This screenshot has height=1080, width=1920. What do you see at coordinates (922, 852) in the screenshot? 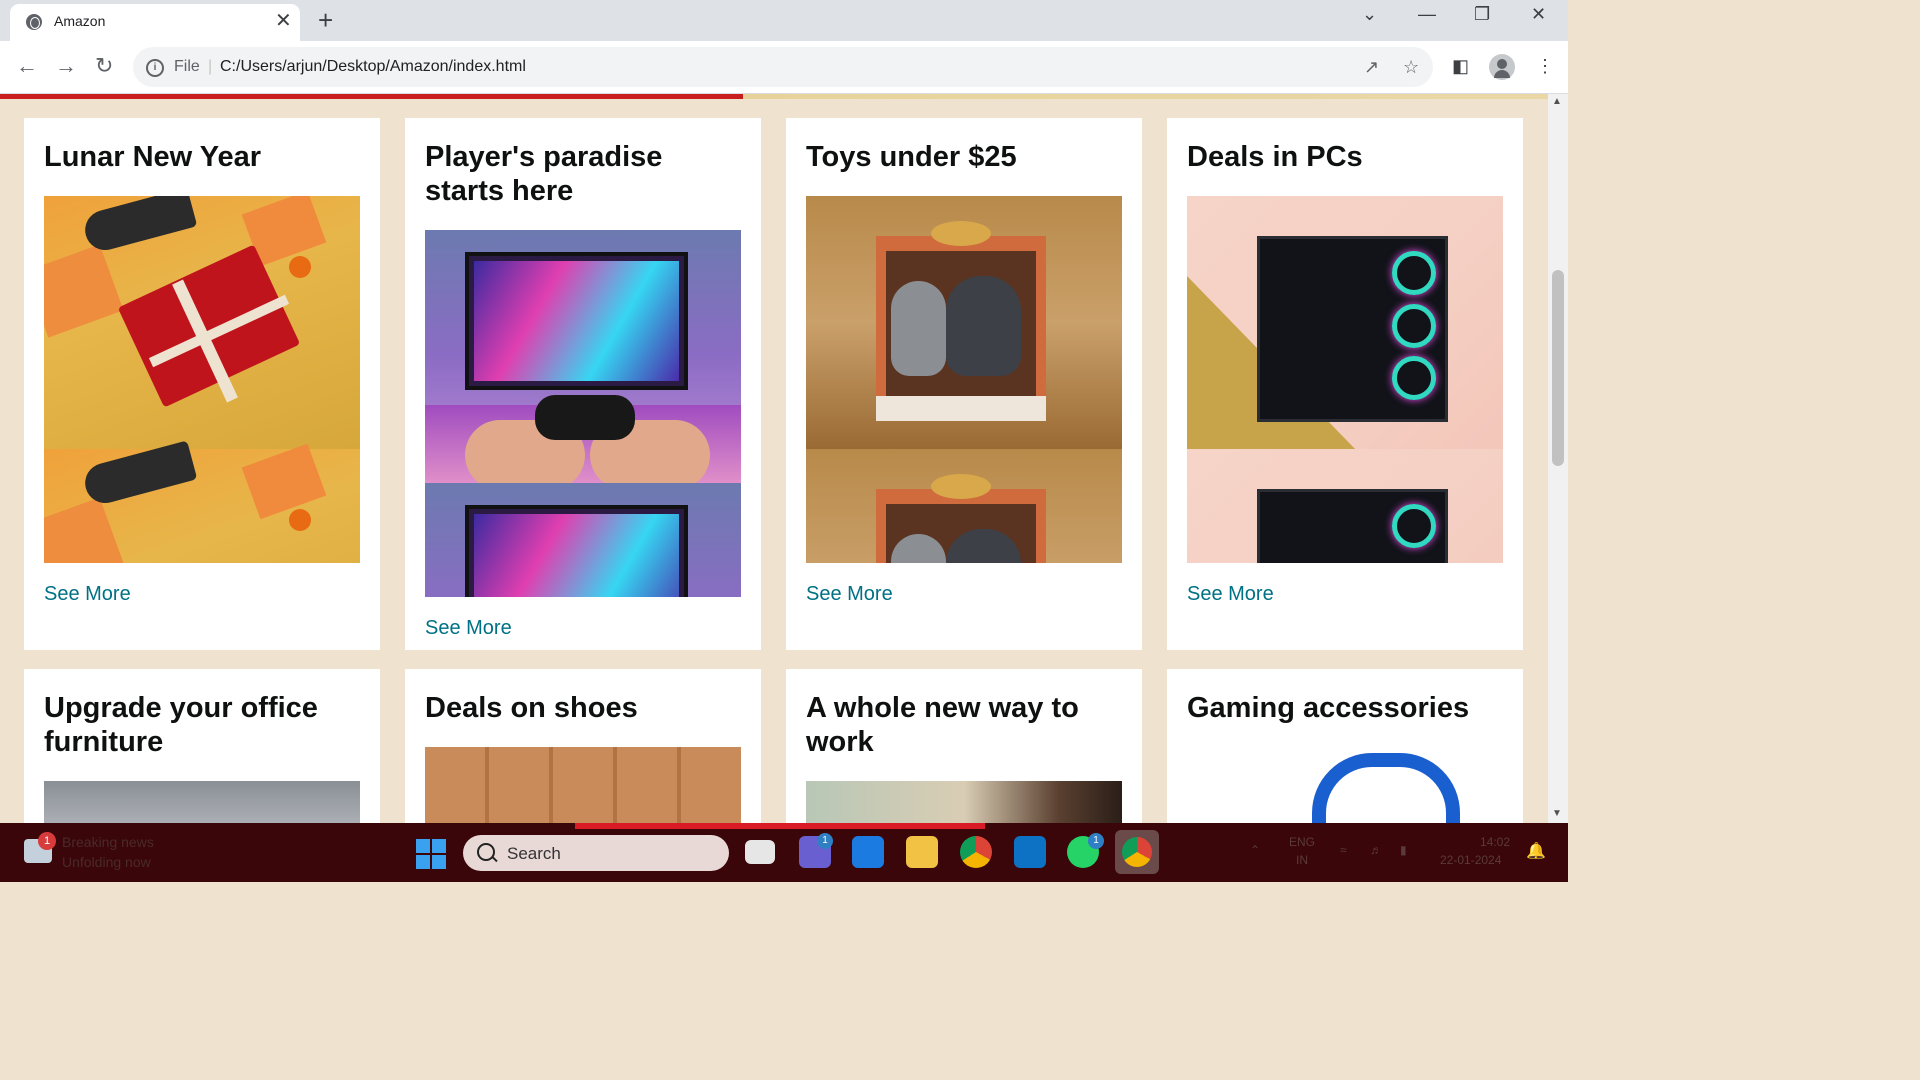
I see `file-explorer-icon` at bounding box center [922, 852].